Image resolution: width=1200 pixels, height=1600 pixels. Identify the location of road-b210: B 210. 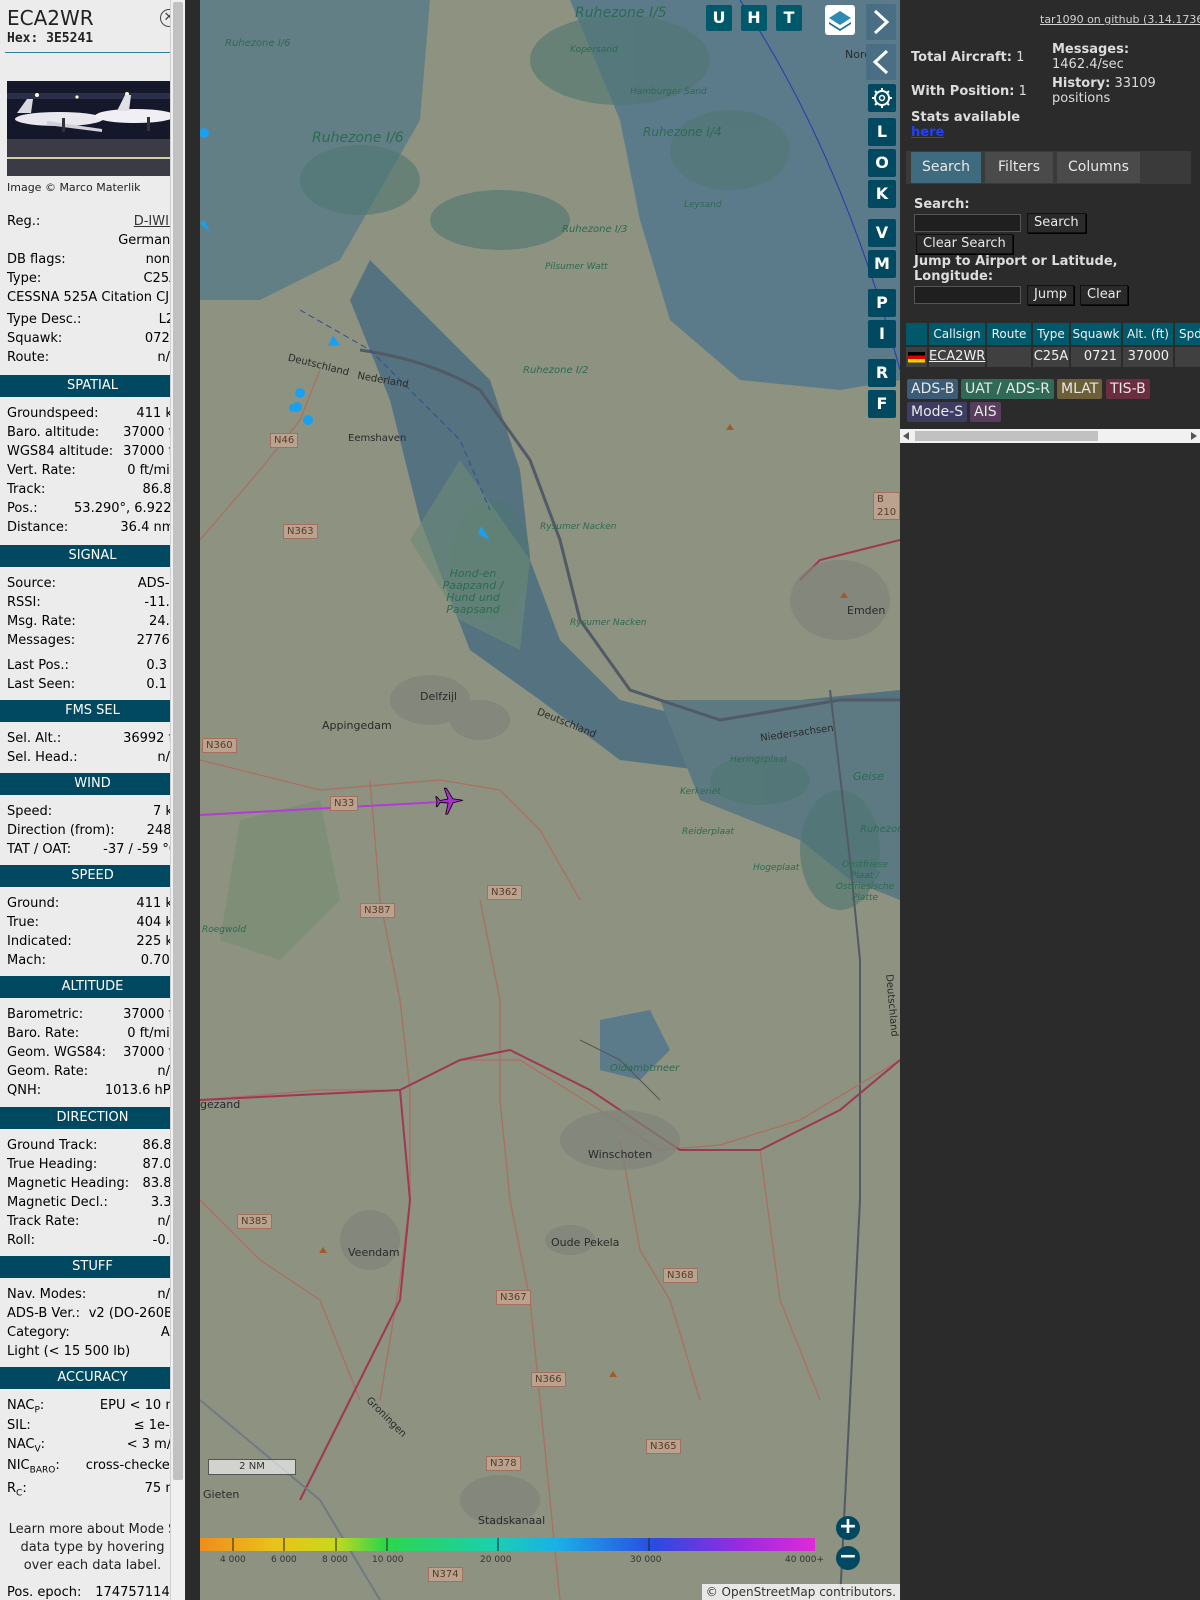
(886, 506).